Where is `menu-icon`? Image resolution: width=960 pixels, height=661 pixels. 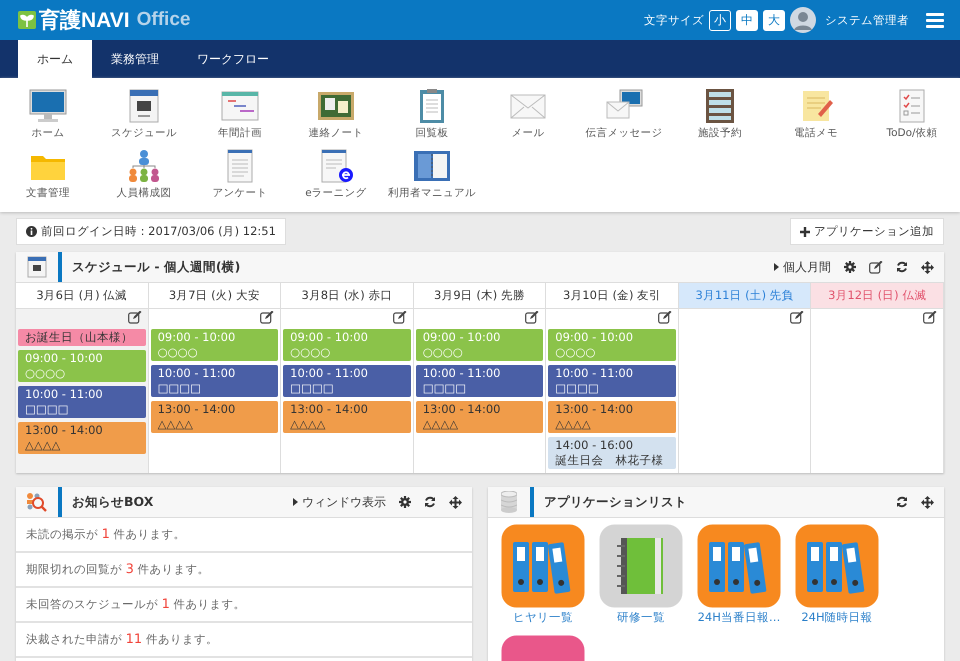
menu-icon is located at coordinates (935, 20).